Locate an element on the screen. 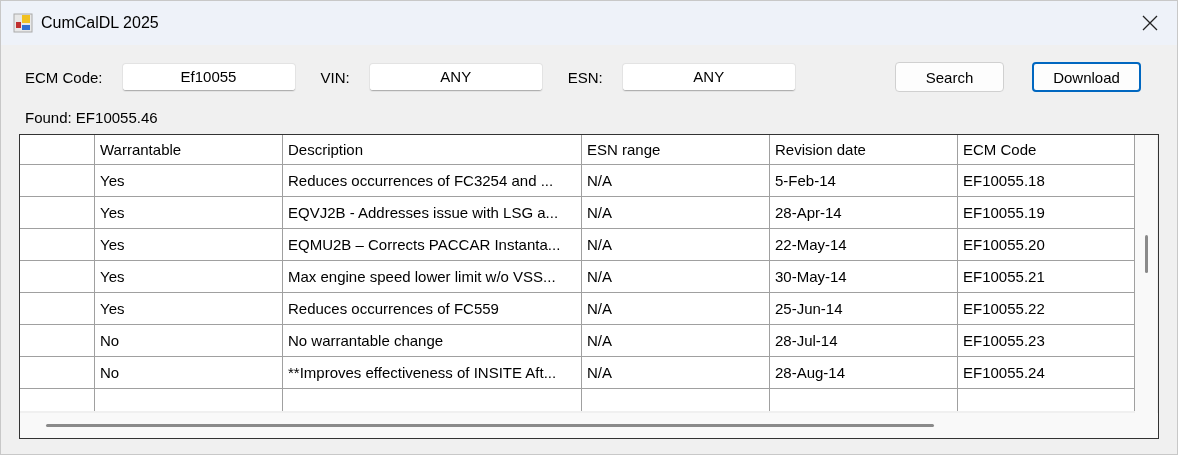 This screenshot has width=1178, height=455. filter-field: Ef10055 is located at coordinates (208, 77).